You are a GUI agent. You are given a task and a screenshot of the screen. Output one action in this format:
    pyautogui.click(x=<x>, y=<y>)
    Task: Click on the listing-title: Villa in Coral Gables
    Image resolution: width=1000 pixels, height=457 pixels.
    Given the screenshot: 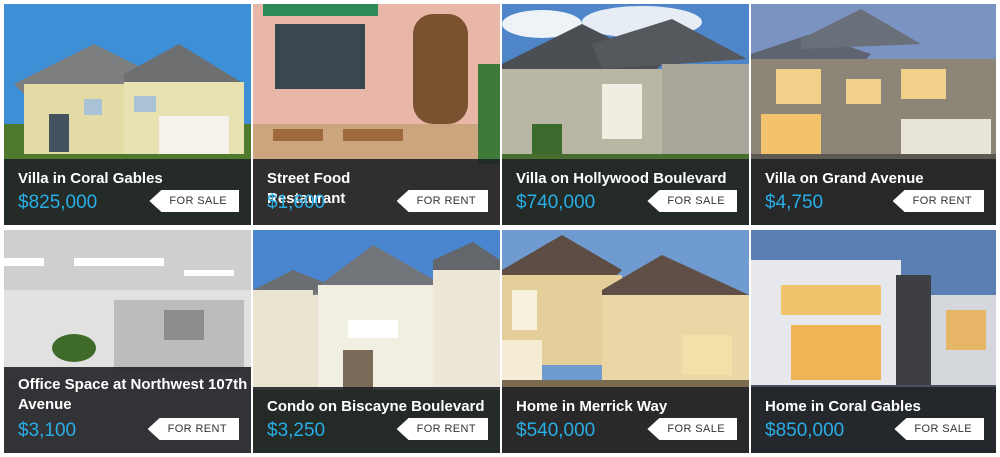 What is the action you would take?
    pyautogui.click(x=93, y=179)
    